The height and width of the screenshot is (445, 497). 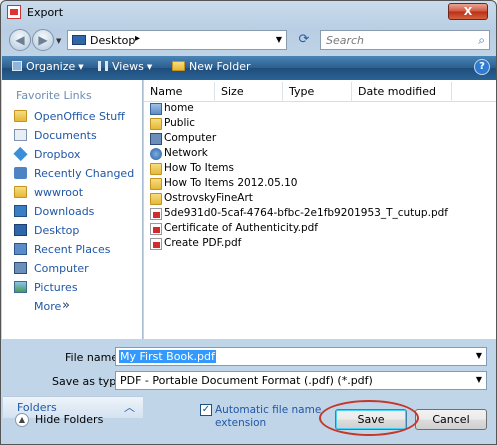 What do you see at coordinates (93, 357) in the screenshot?
I see `file-name-label: File name:` at bounding box center [93, 357].